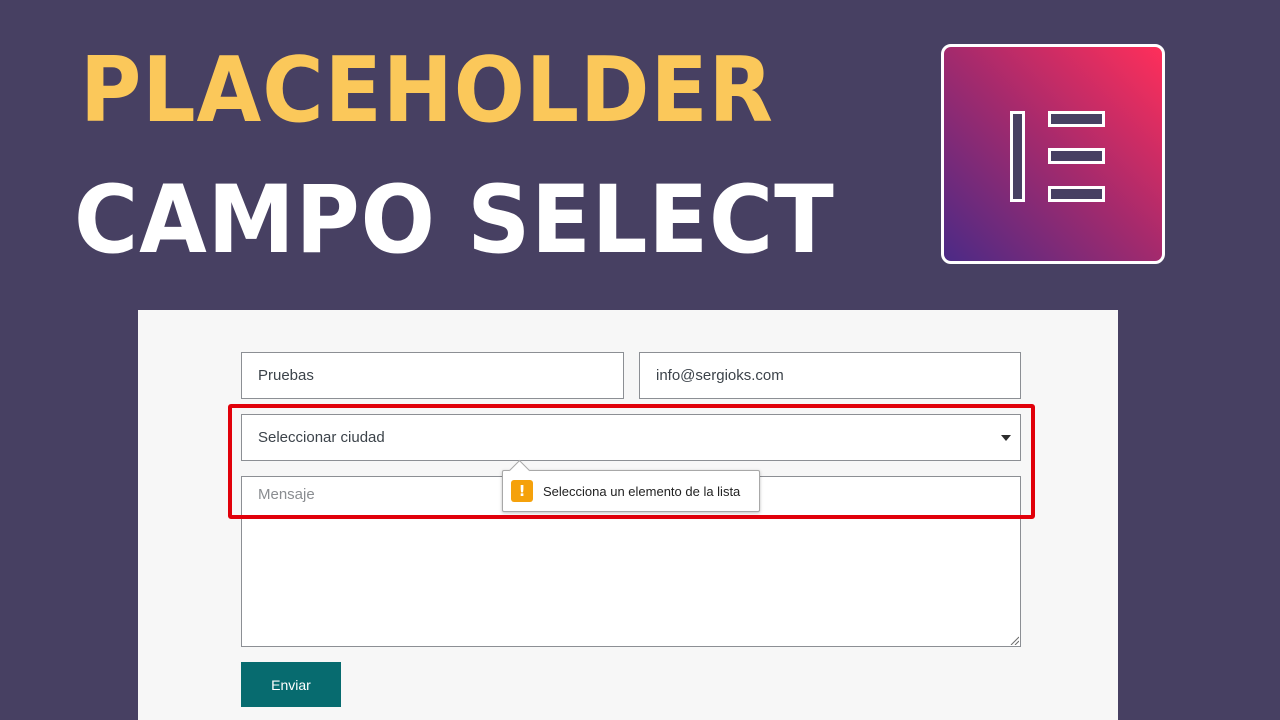  Describe the element at coordinates (642, 491) in the screenshot. I see `validation-message: Selecciona un elemento de la lista` at that location.